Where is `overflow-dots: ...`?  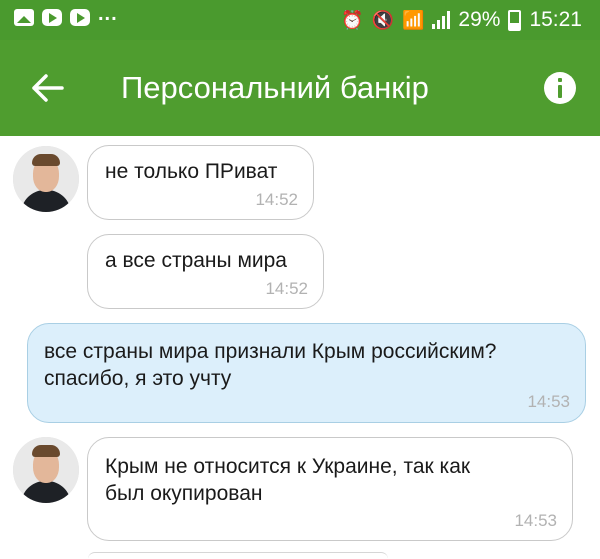 overflow-dots: ... is located at coordinates (108, 14).